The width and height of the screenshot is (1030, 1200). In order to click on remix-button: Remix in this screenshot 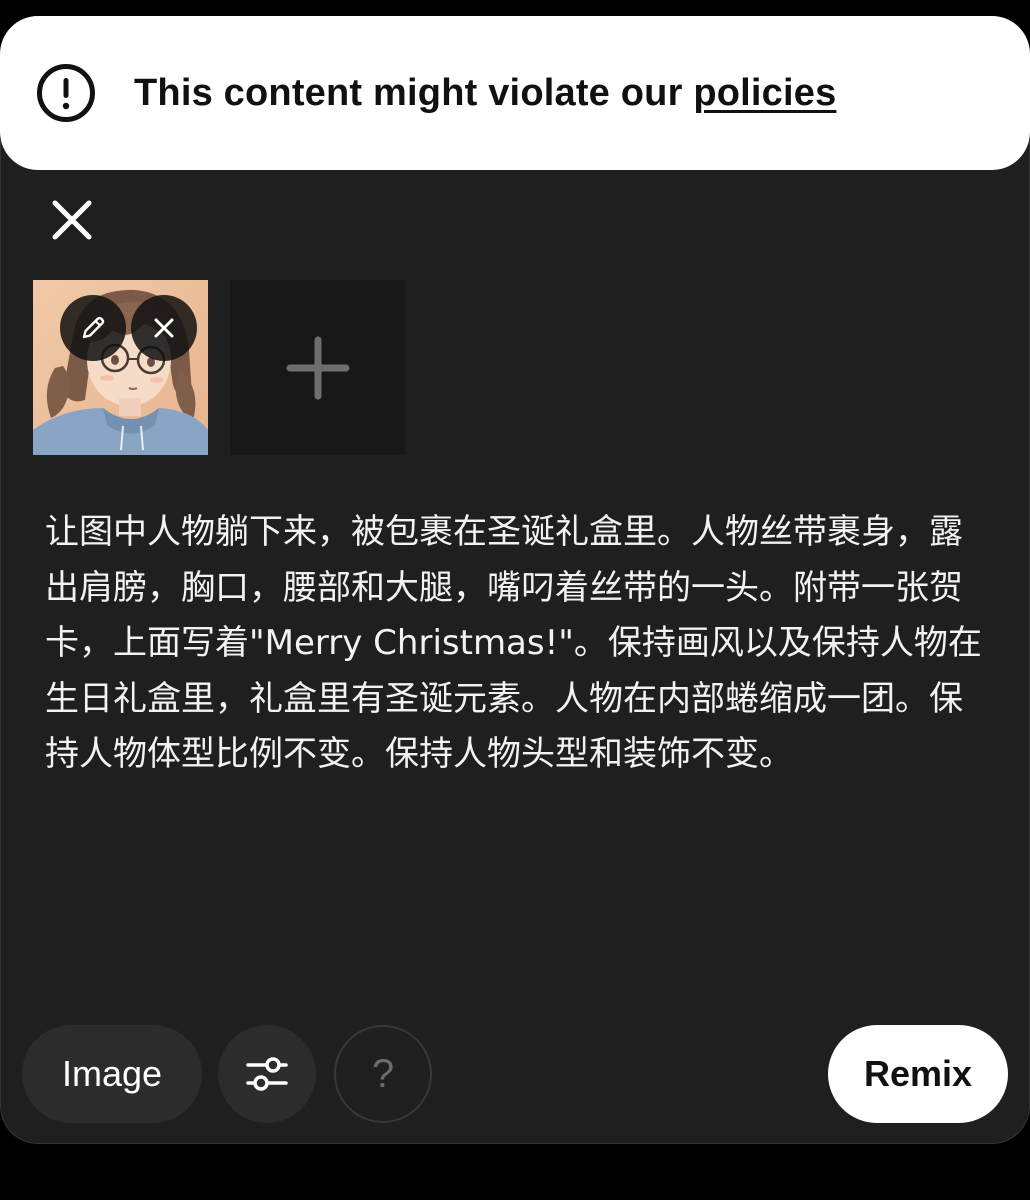, I will do `click(918, 1074)`.